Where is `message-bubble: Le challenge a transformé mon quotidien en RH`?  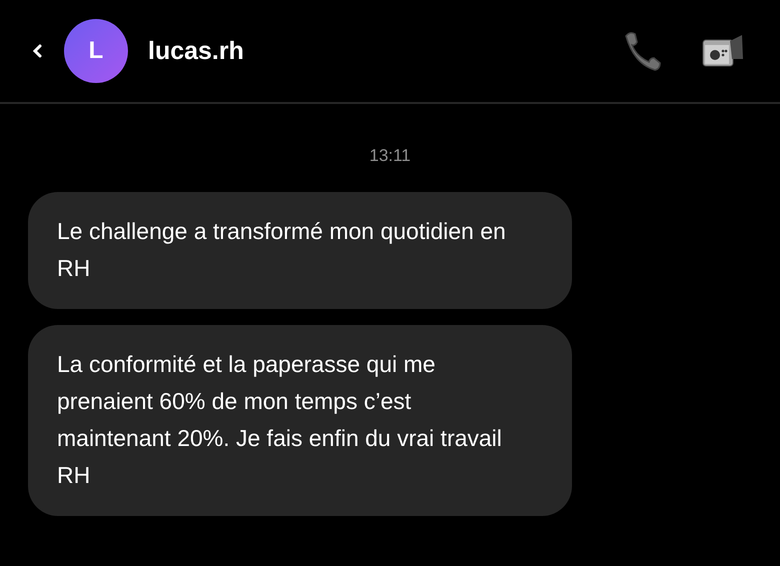 message-bubble: Le challenge a transformé mon quotidien en RH is located at coordinates (300, 250).